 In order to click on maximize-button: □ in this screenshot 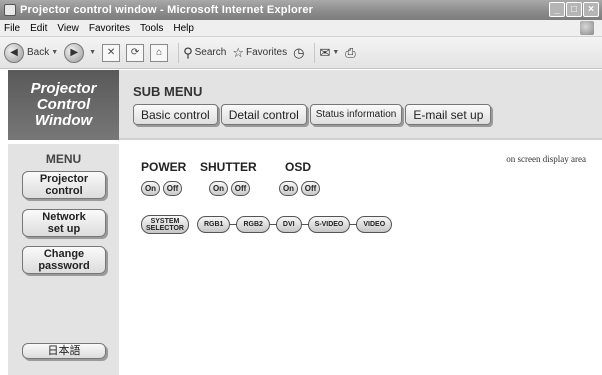, I will do `click(574, 9)`.